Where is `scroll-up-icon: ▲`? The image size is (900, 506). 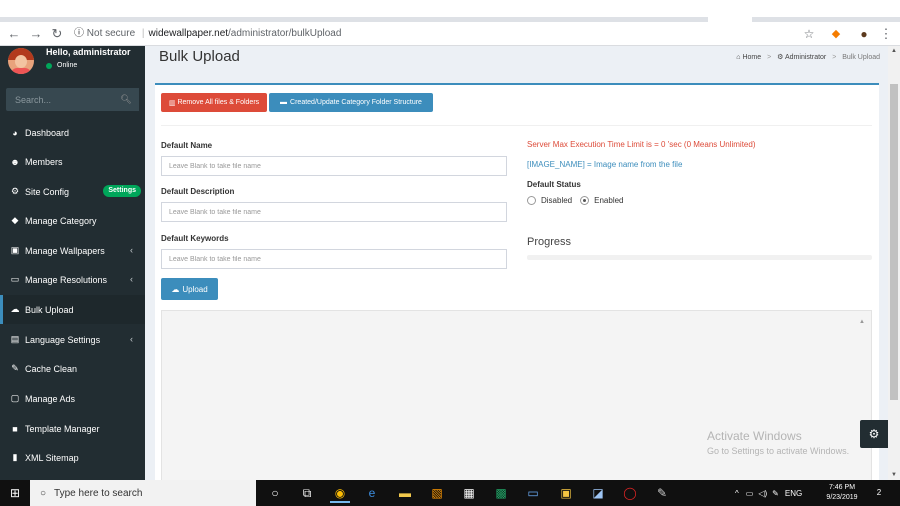
scroll-up-icon: ▲ is located at coordinates (862, 322).